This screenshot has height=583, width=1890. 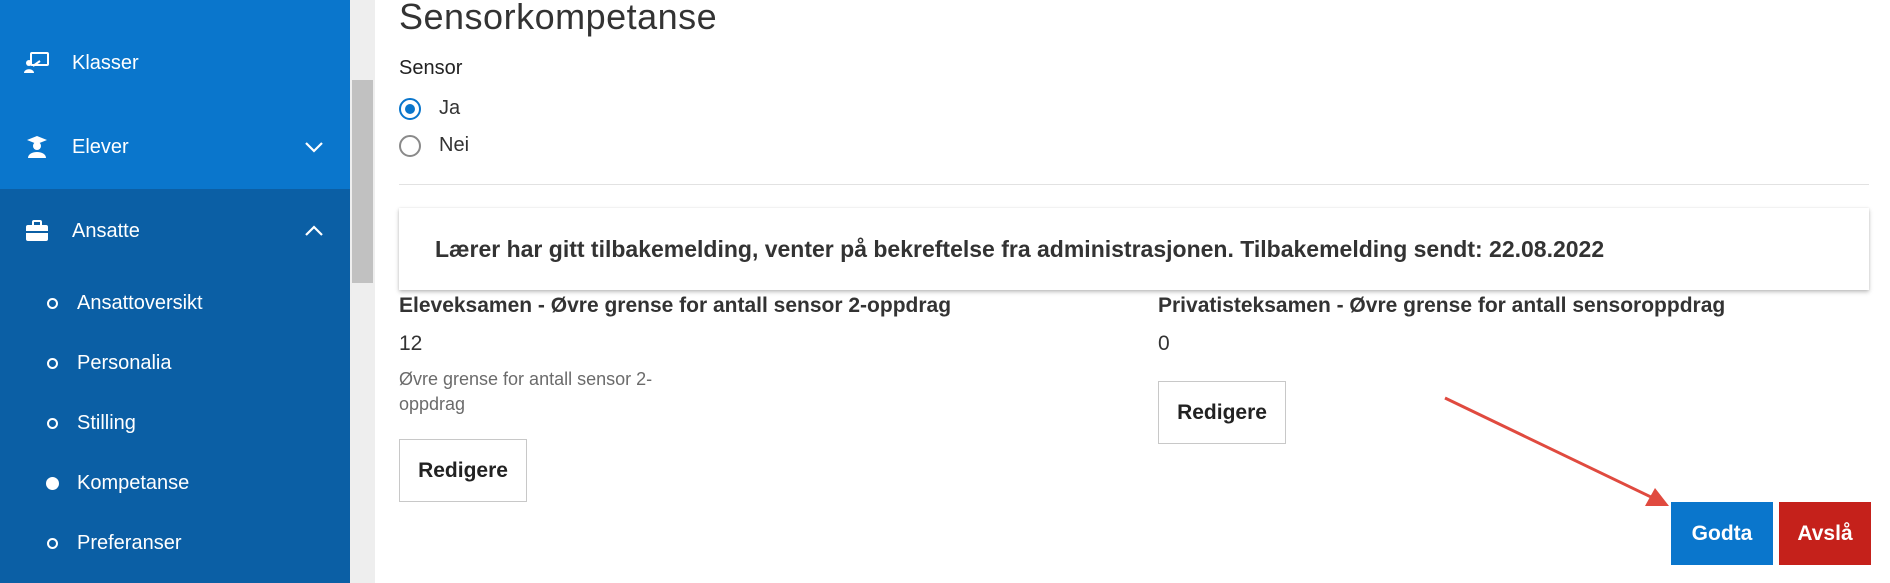 I want to click on sidebar-subitem-label: Ansattoversikt, so click(x=140, y=302).